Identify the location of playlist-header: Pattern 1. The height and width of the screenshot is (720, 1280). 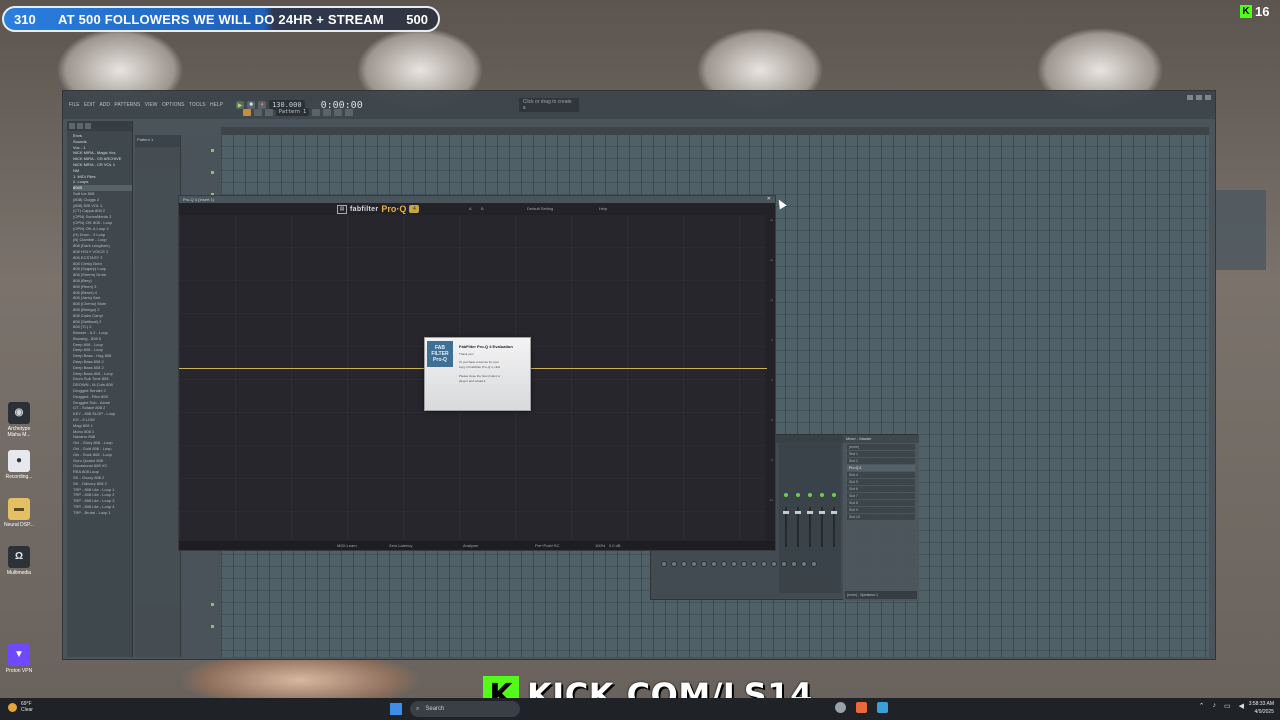
(157, 141).